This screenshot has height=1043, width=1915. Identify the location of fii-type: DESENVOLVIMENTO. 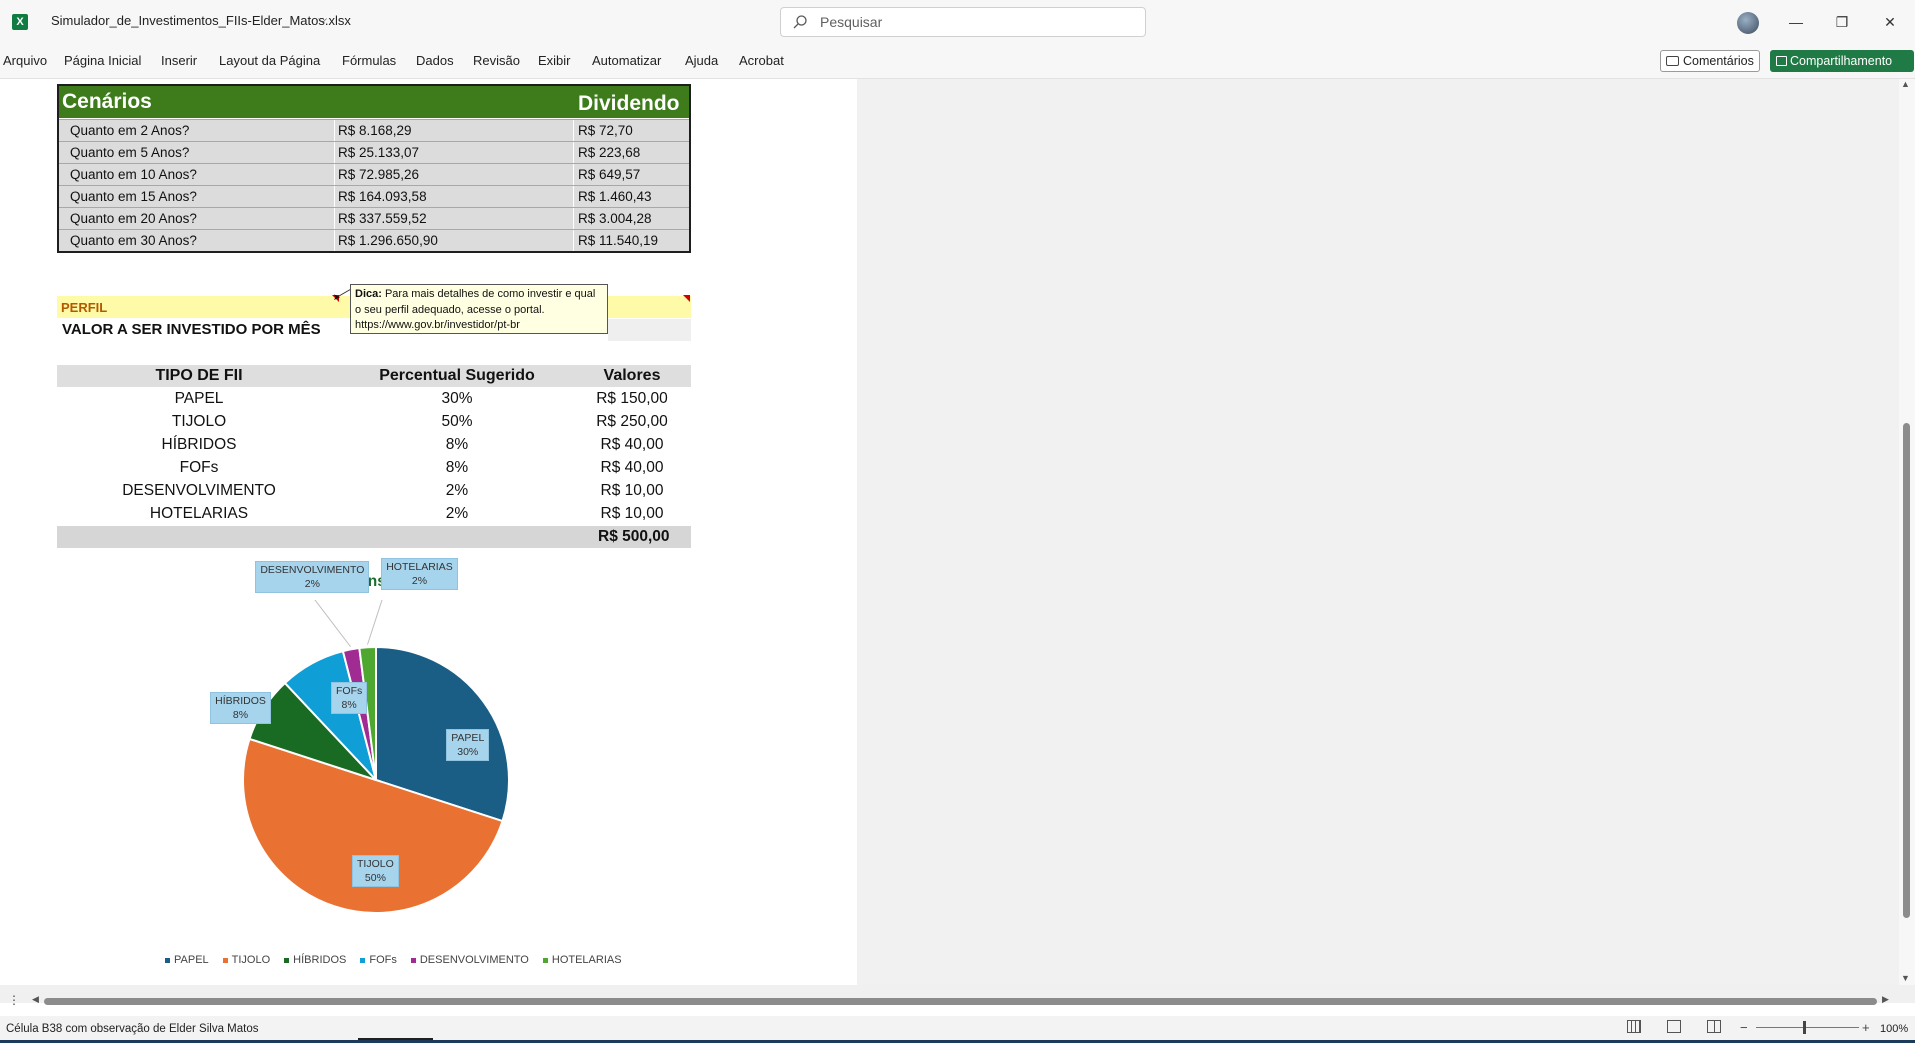
(199, 491).